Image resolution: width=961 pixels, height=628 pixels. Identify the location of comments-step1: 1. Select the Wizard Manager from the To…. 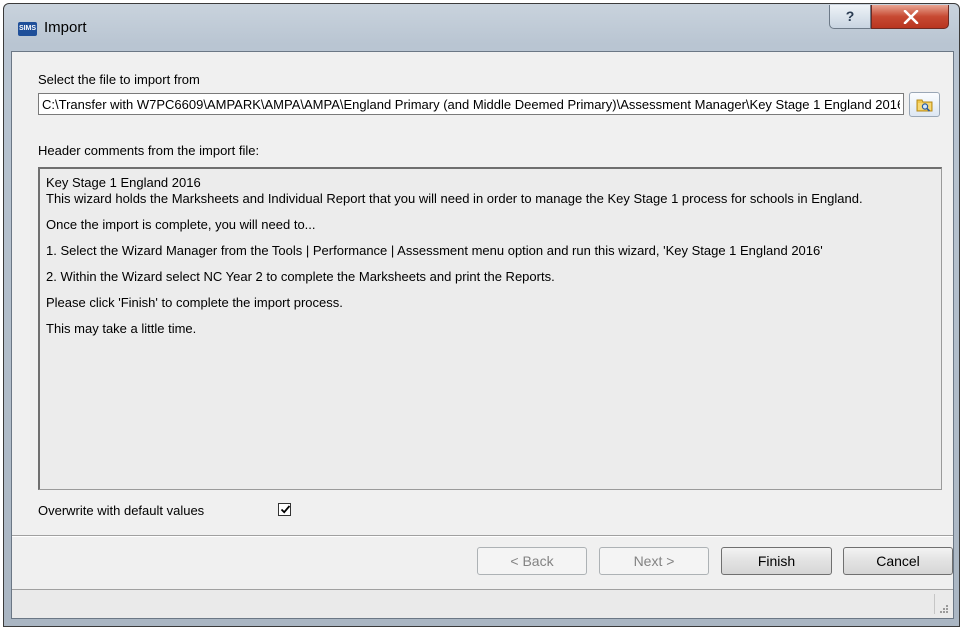
(434, 250).